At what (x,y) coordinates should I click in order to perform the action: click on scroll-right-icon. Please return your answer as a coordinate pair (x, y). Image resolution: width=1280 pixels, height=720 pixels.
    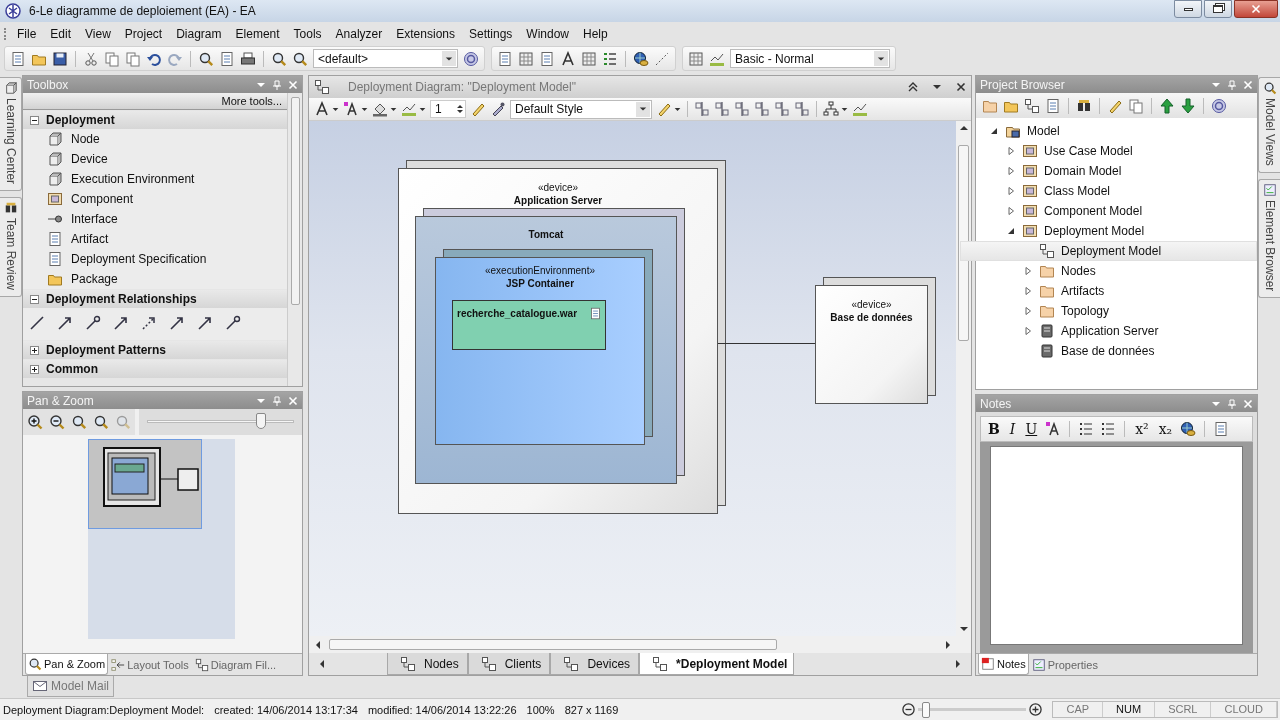
    Looking at the image, I should click on (948, 644).